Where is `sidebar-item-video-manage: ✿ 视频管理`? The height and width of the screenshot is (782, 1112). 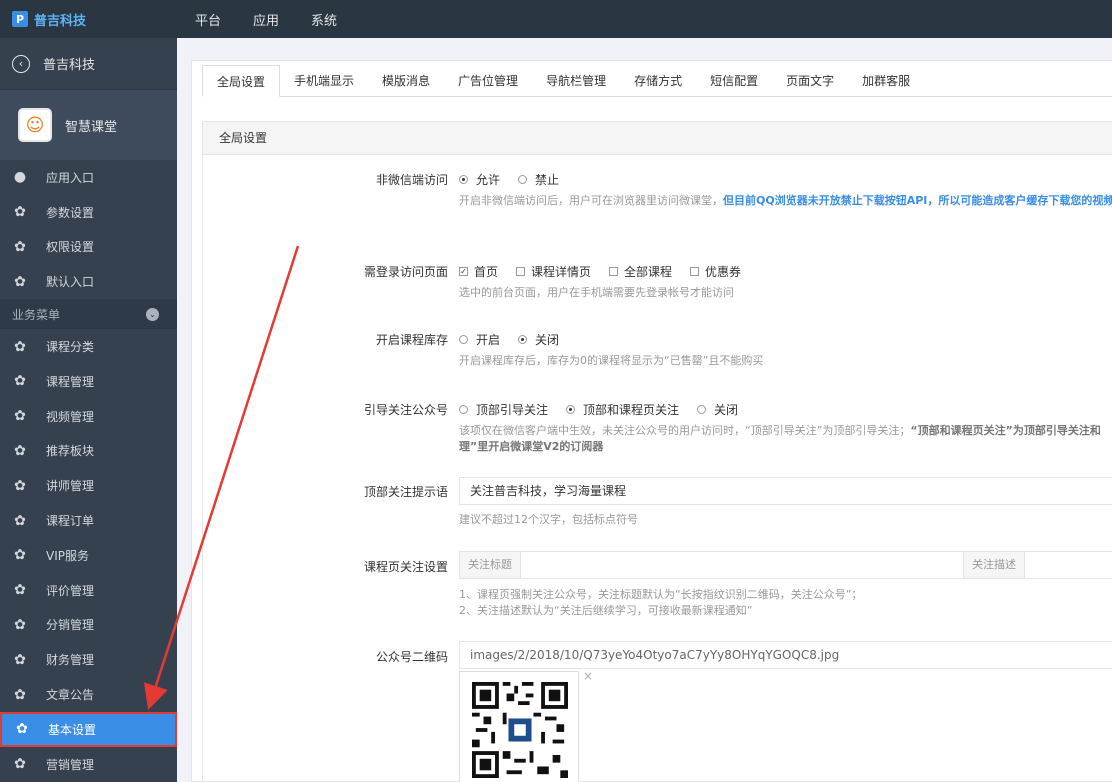 sidebar-item-video-manage: ✿ 视频管理 is located at coordinates (88, 416).